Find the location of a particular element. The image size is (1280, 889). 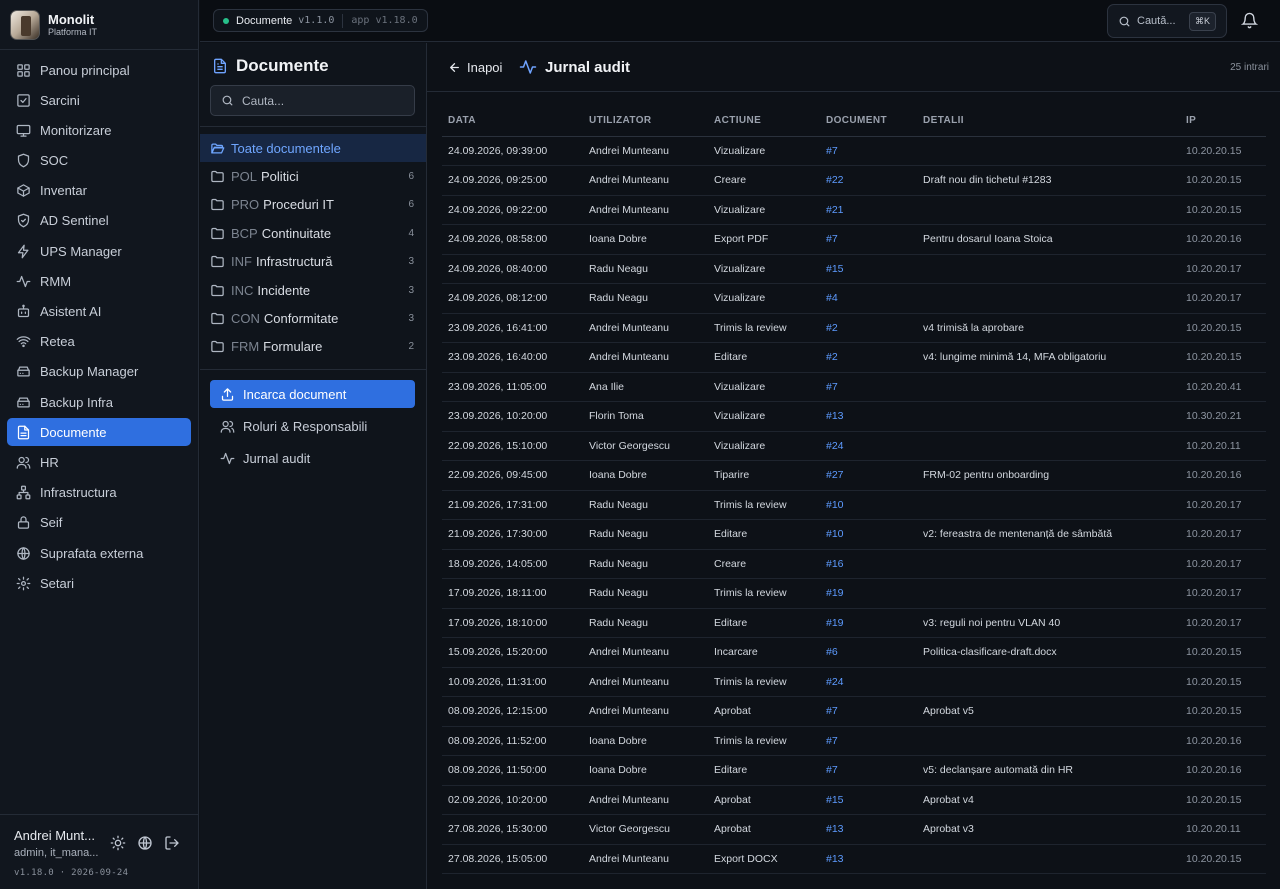

sidebar-item-inventar: Inventar is located at coordinates (99, 191).